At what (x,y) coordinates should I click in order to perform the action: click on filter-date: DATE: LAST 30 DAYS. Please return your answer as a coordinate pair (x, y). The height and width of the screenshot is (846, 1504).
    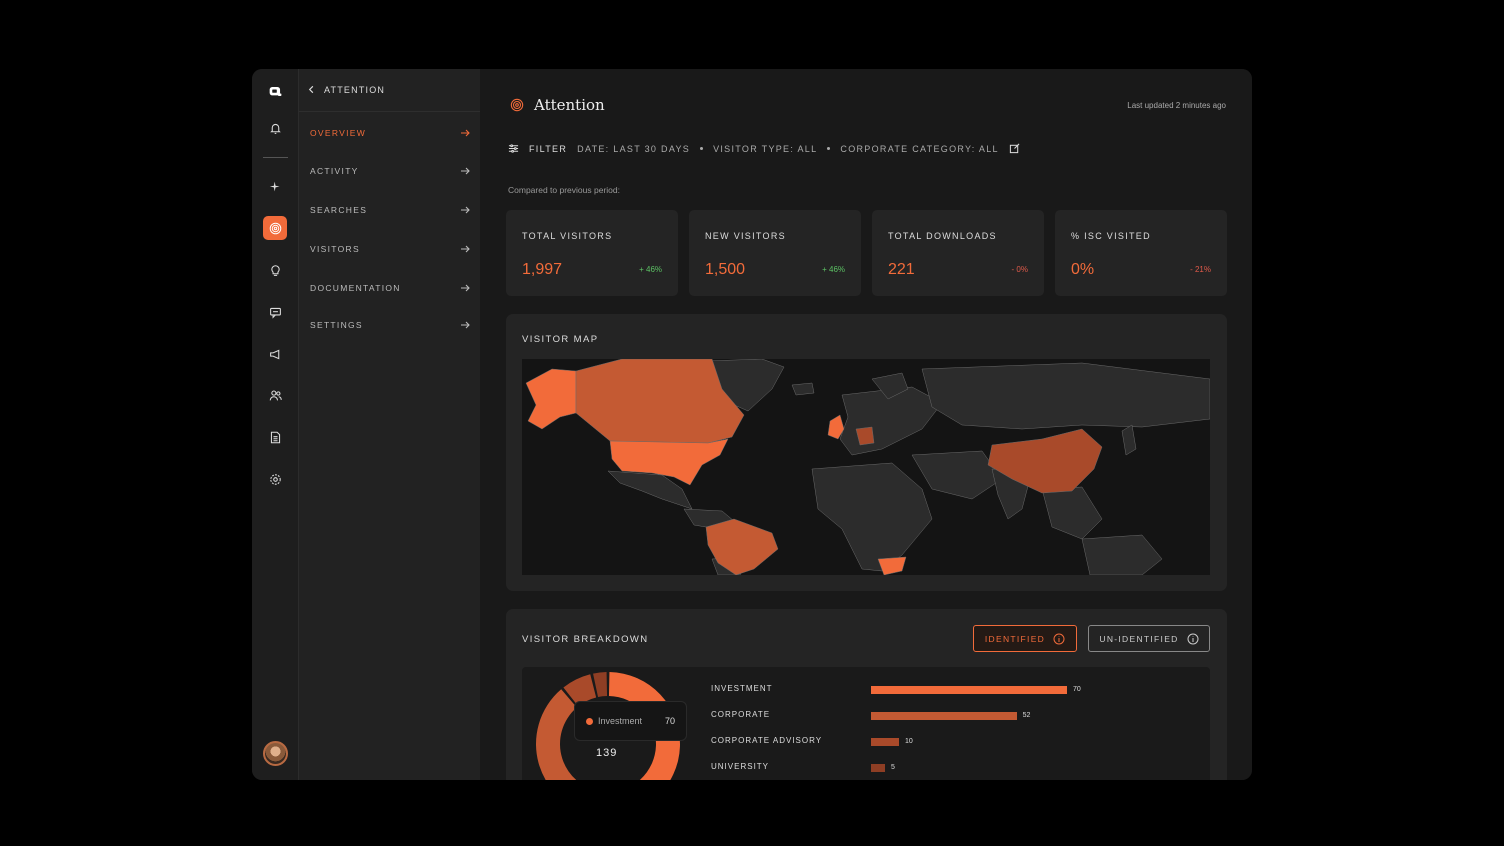
    Looking at the image, I should click on (633, 149).